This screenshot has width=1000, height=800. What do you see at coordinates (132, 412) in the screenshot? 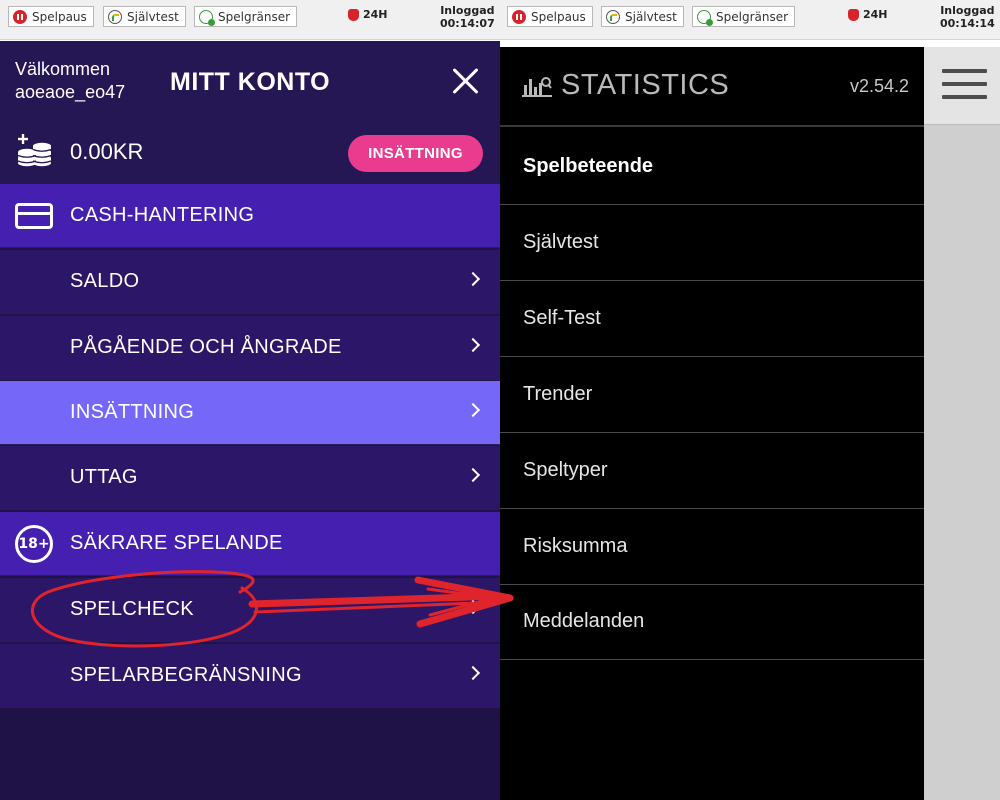
I see `menu-item-label: INSÄTTNING` at bounding box center [132, 412].